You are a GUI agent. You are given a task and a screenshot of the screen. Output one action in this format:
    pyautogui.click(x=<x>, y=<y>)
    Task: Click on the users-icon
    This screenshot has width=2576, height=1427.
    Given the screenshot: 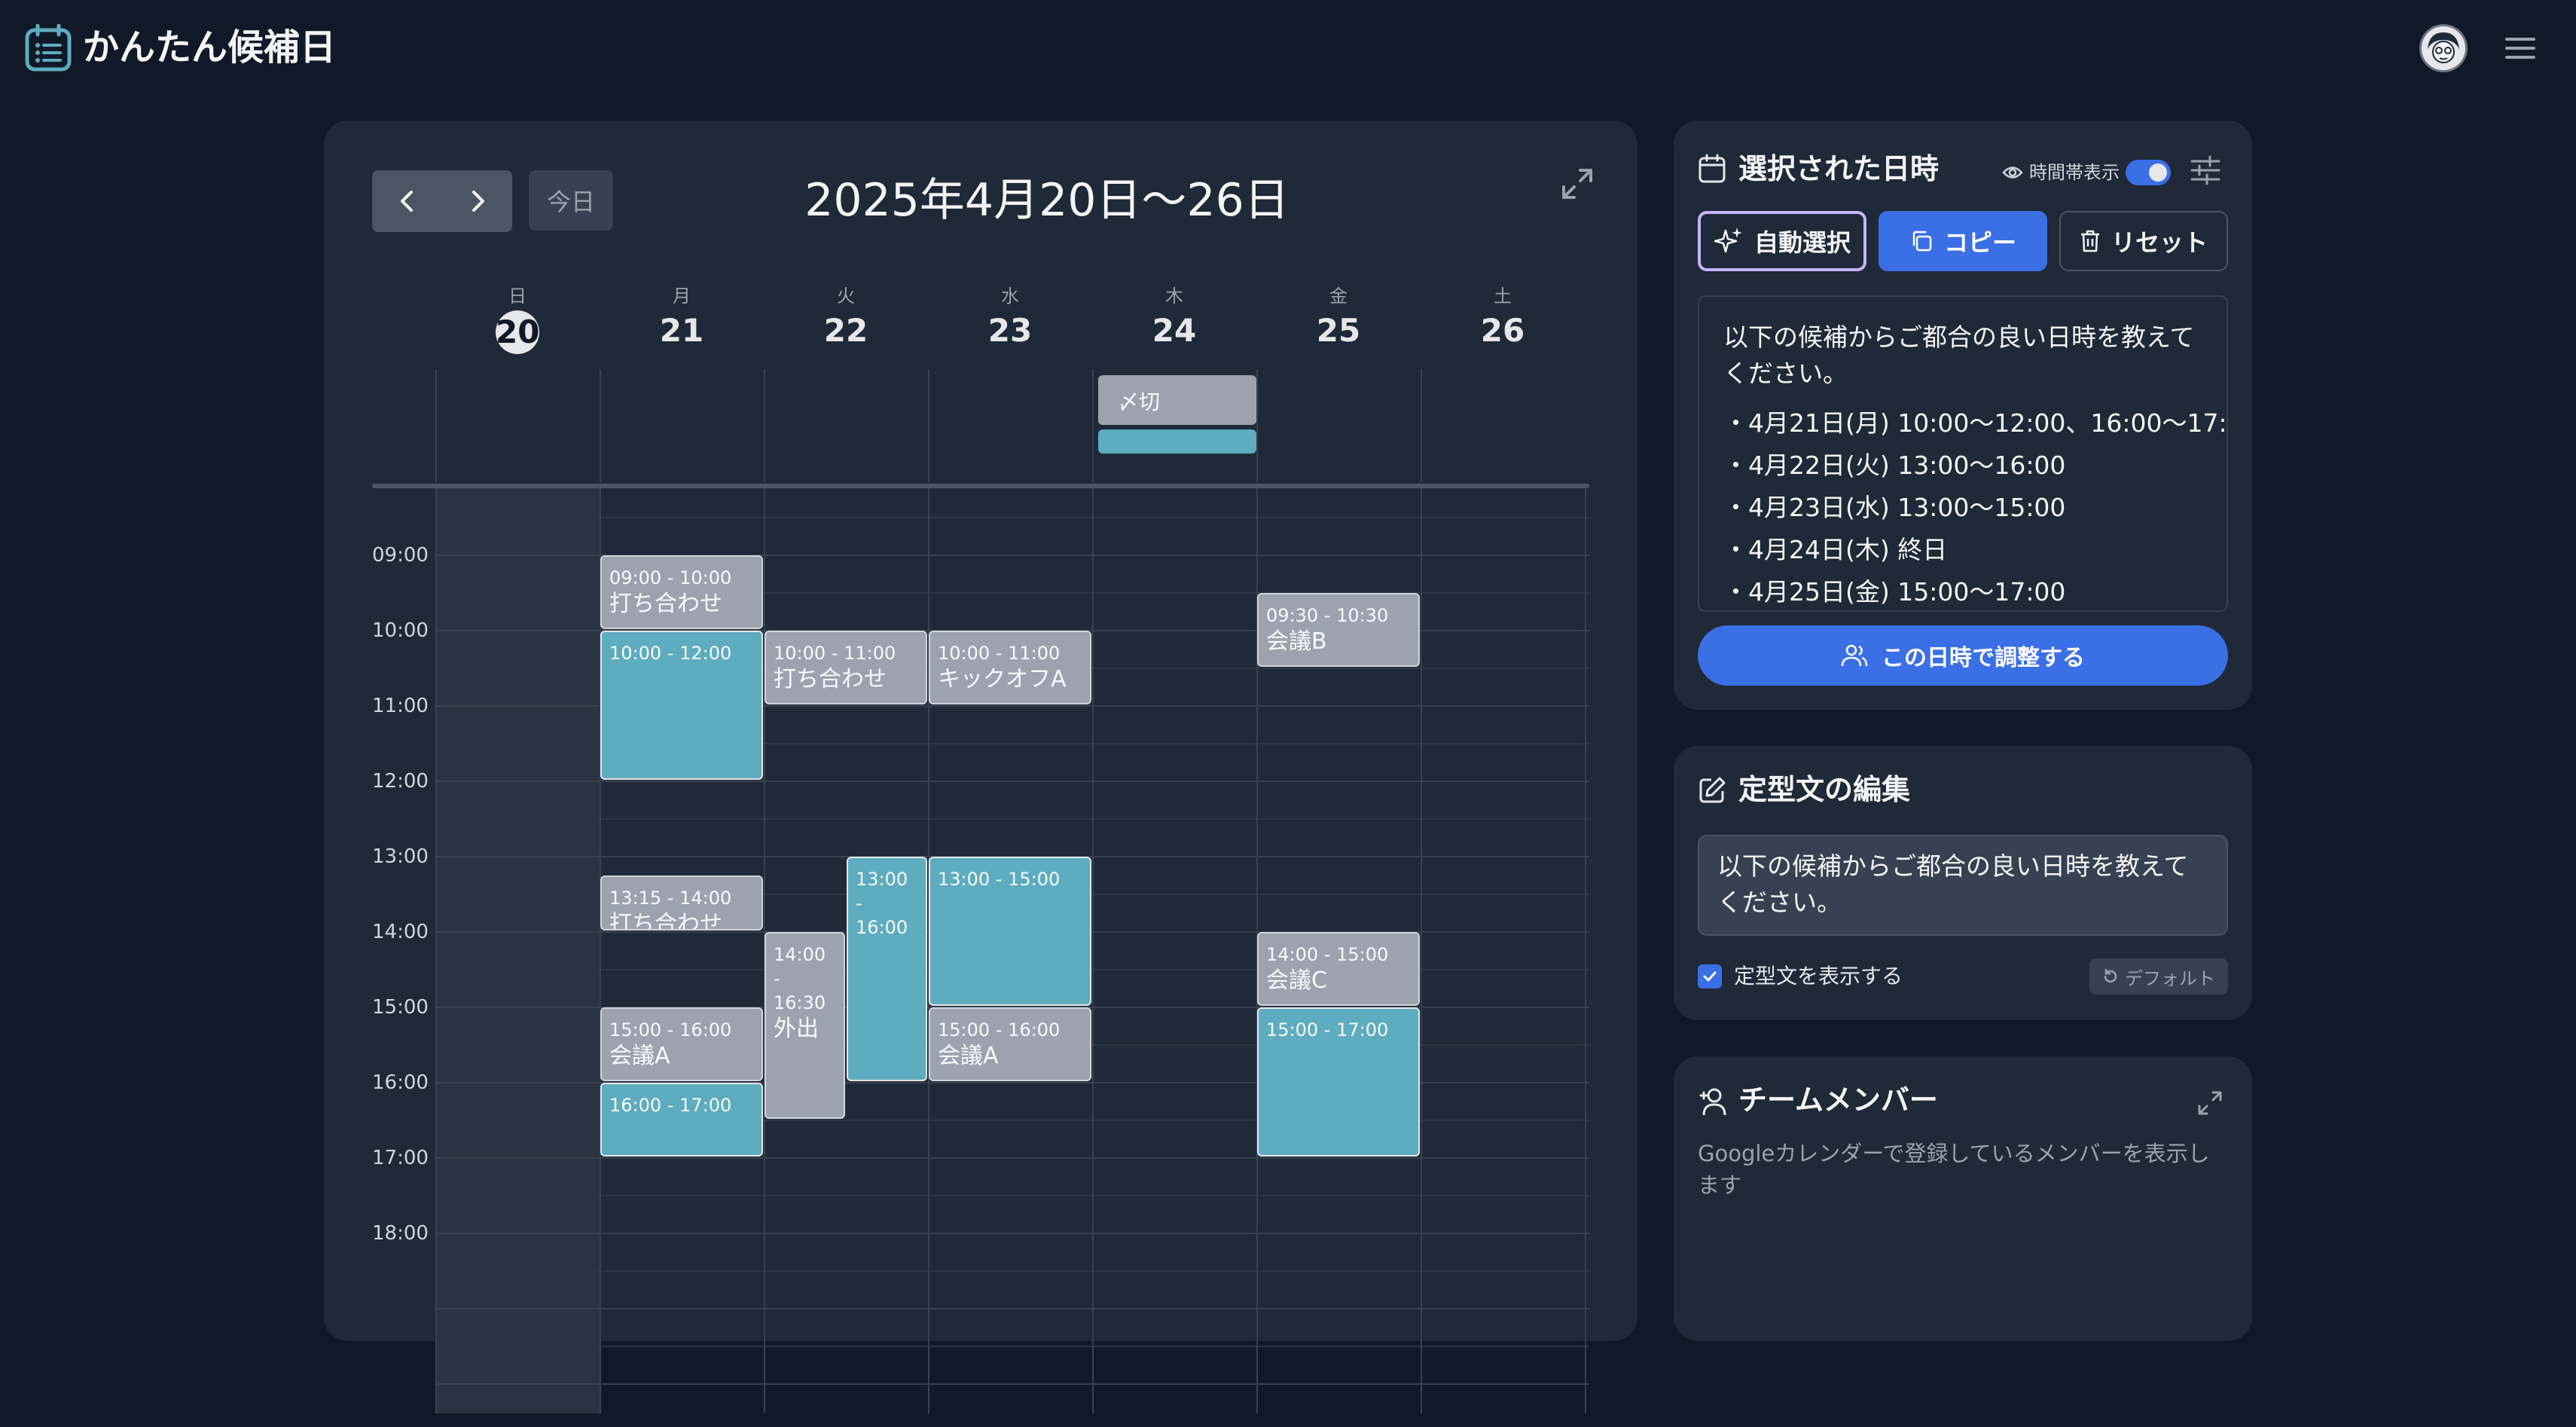 What is the action you would take?
    pyautogui.click(x=1855, y=655)
    